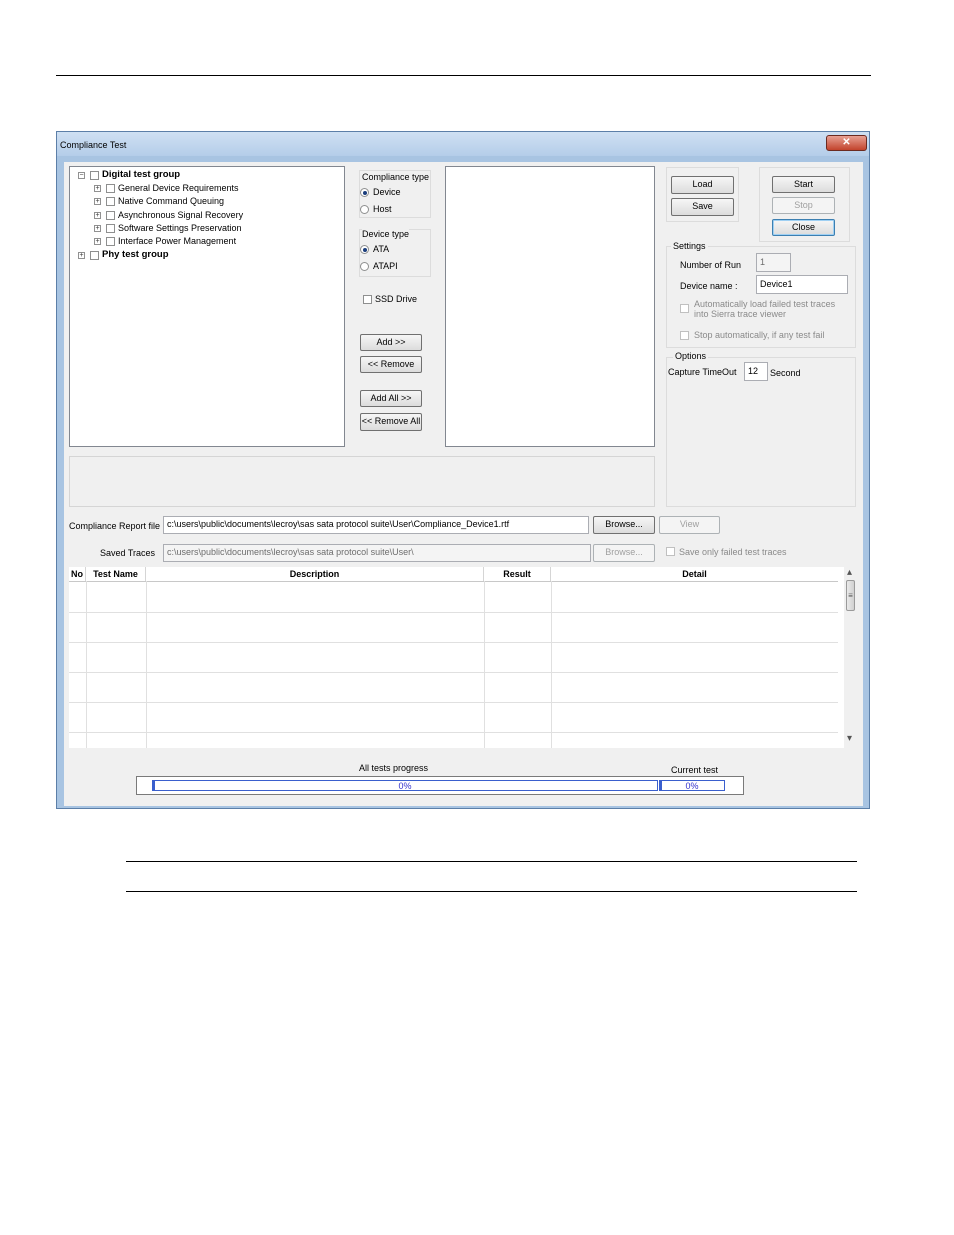 This screenshot has width=954, height=1235. What do you see at coordinates (691, 356) in the screenshot?
I see `options-title: Options` at bounding box center [691, 356].